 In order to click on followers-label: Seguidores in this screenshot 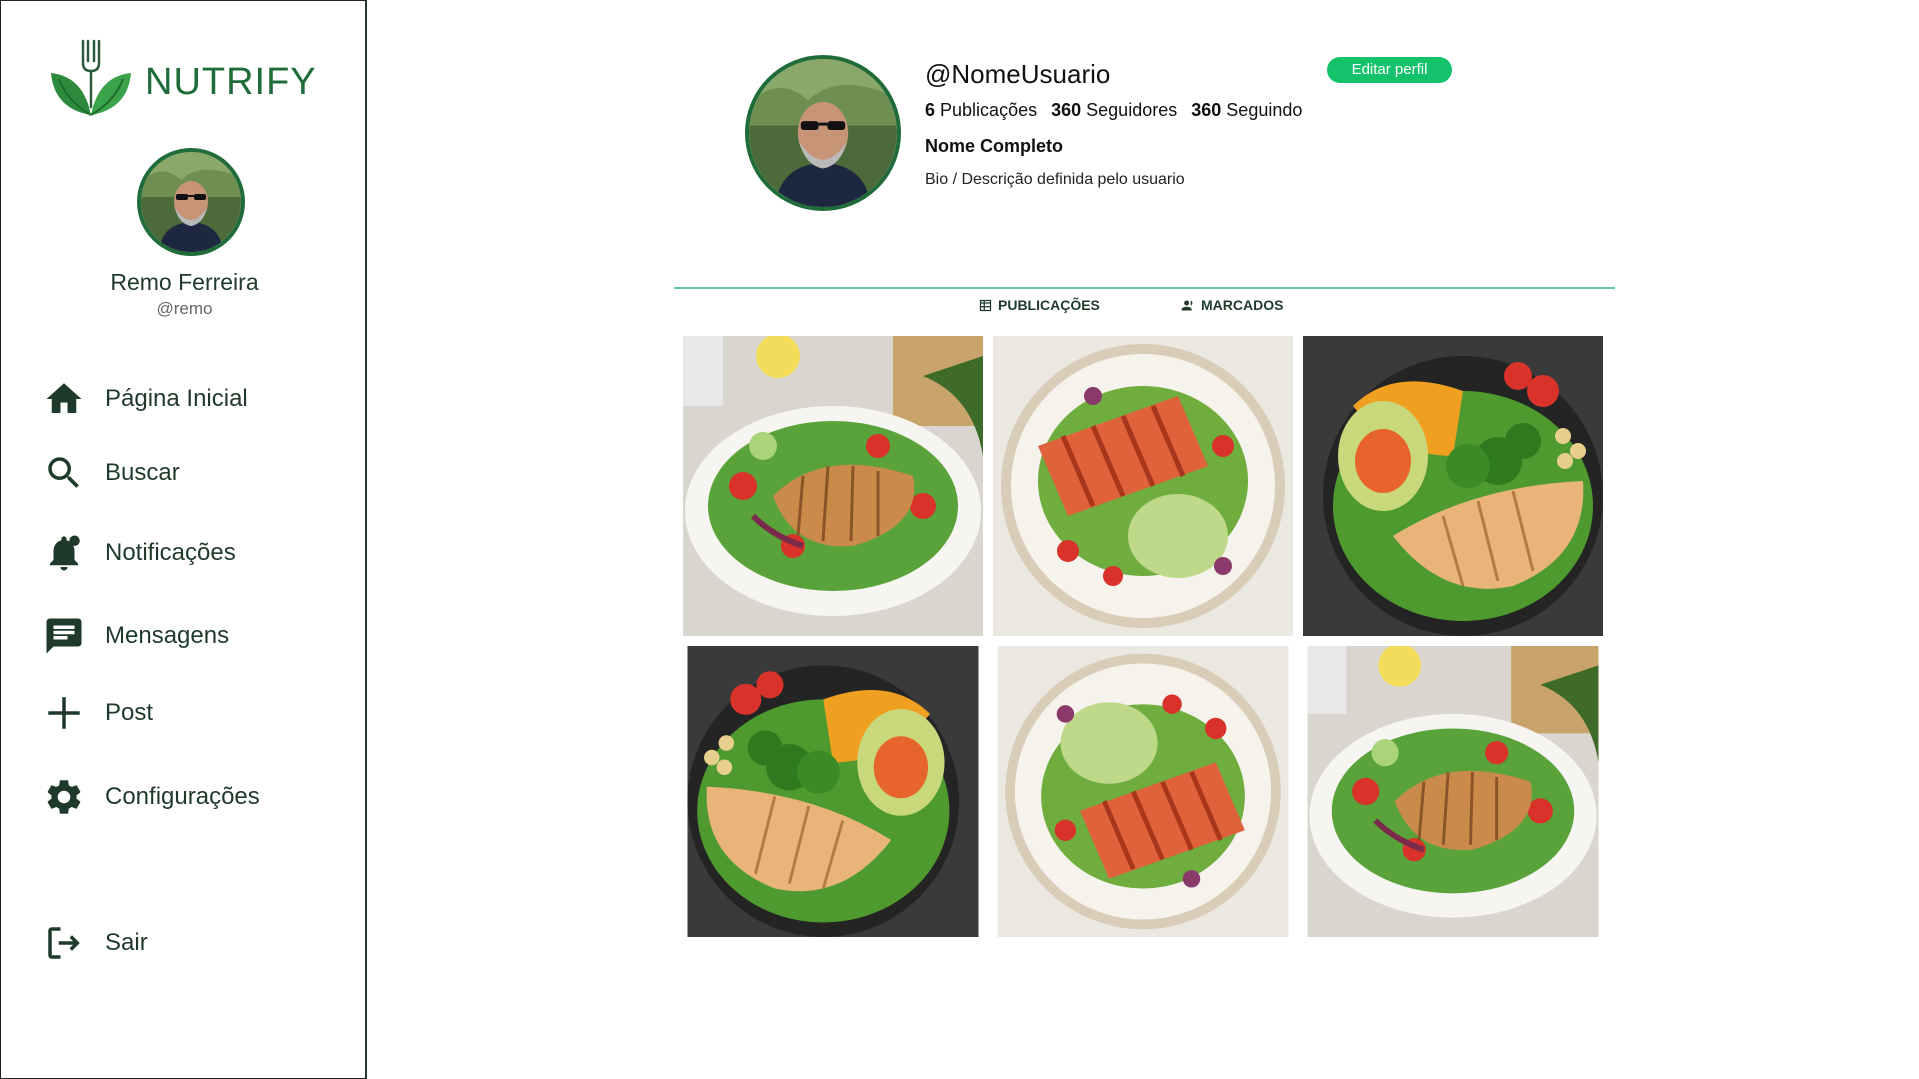, I will do `click(1132, 110)`.